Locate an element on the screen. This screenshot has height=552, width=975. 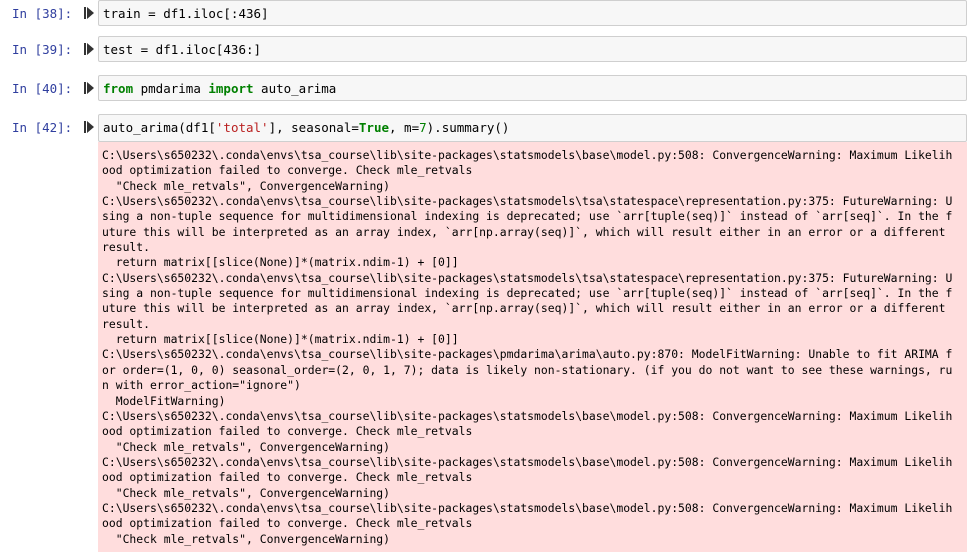
code-part: , m= is located at coordinates (404, 127).